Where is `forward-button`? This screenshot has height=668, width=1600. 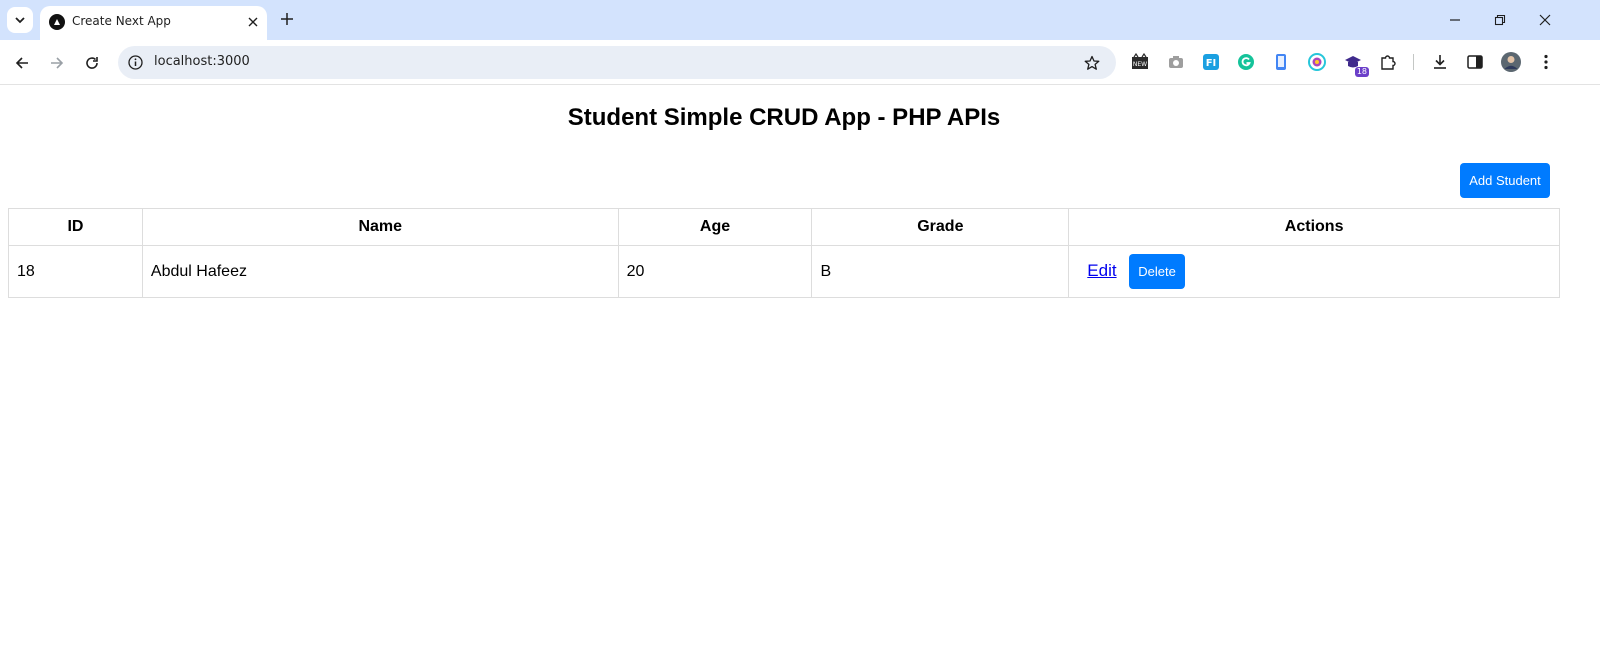 forward-button is located at coordinates (57, 63).